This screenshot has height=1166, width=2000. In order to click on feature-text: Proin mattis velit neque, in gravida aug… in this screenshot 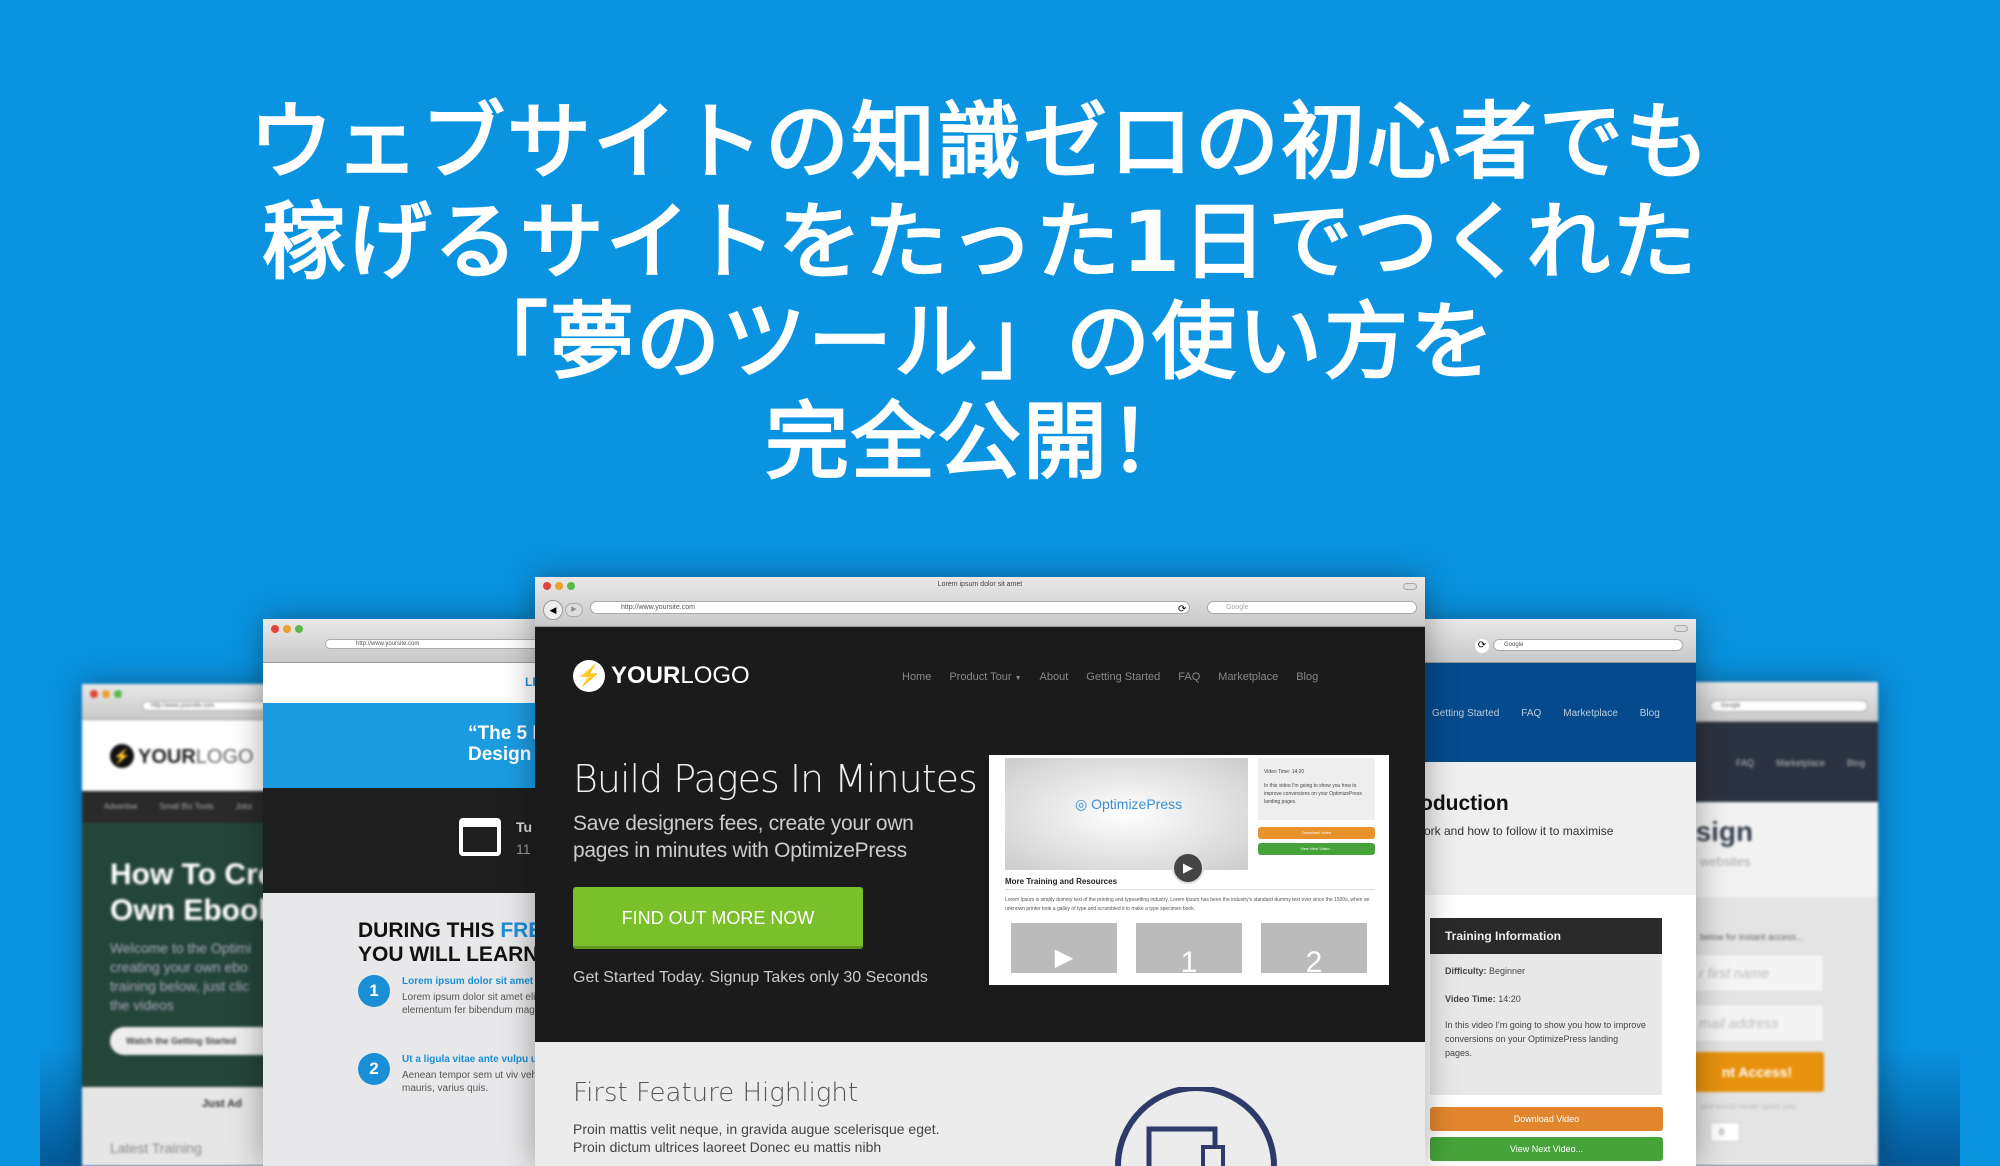, I will do `click(756, 1138)`.